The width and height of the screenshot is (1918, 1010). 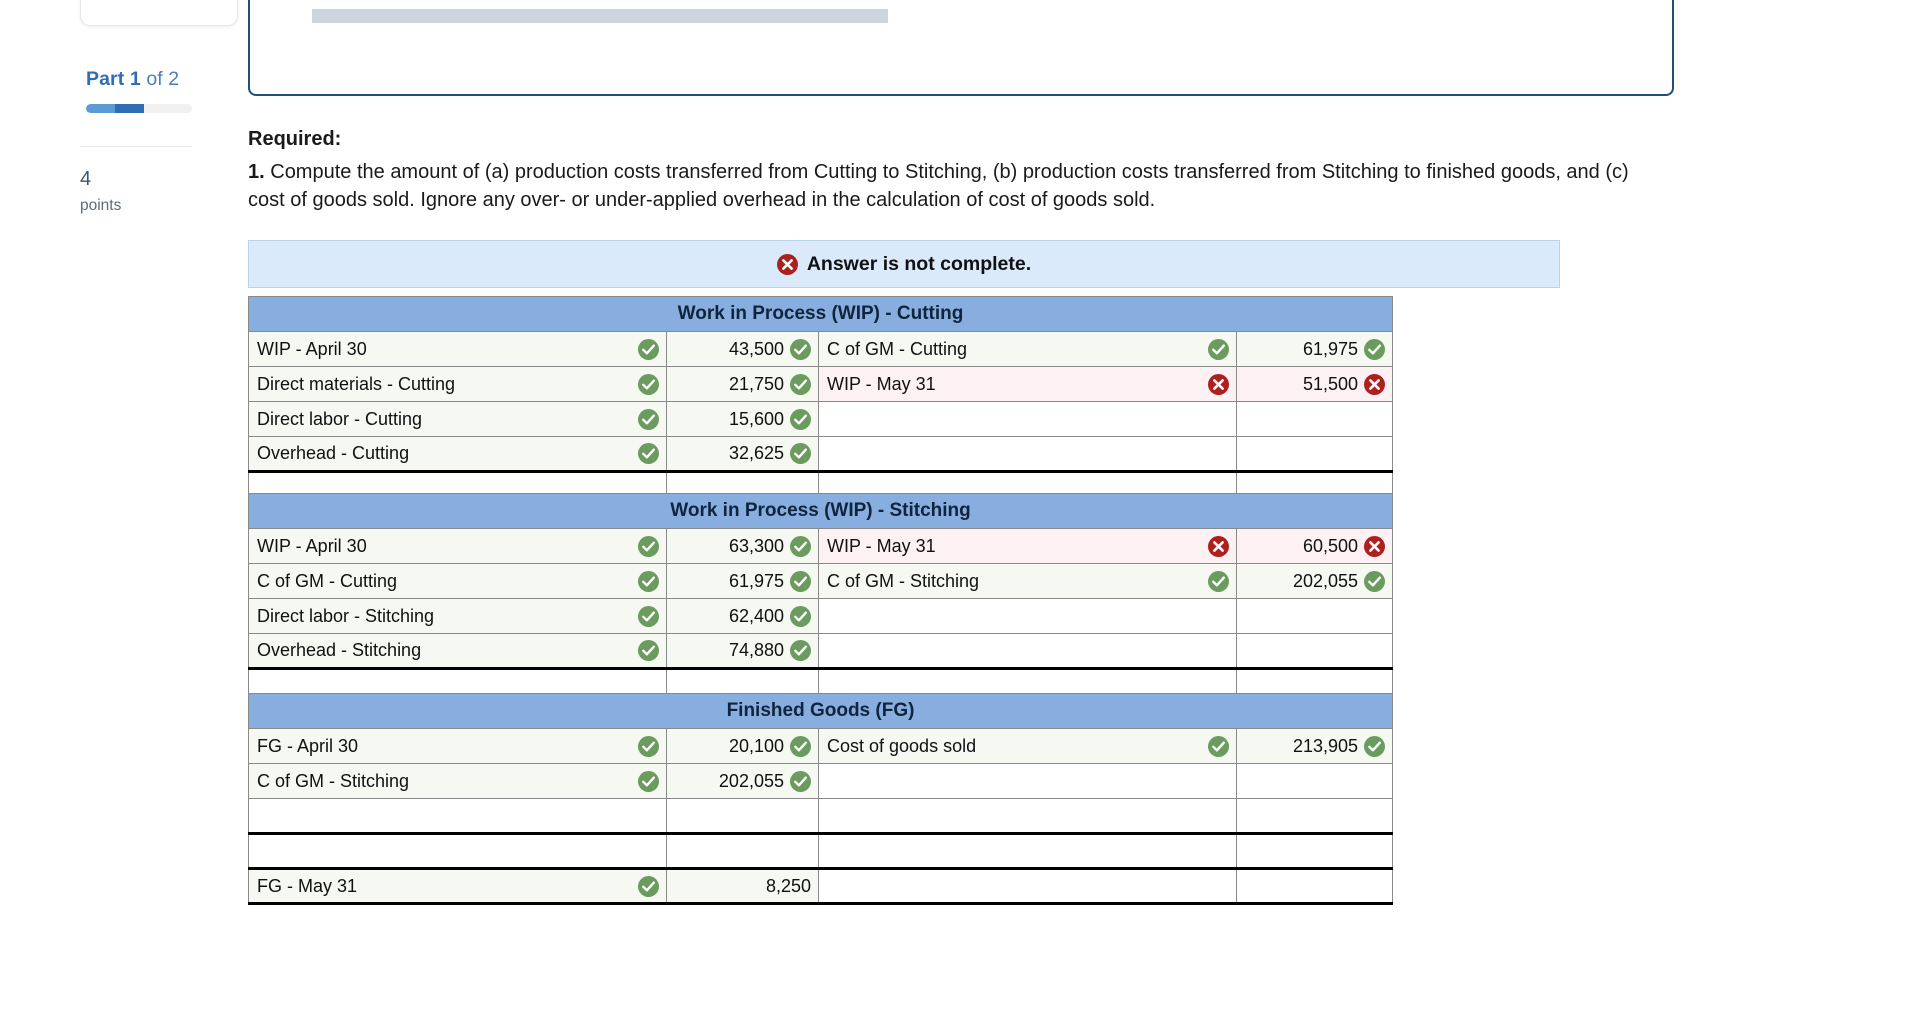 I want to click on row-left-amount-cell: 32,625, so click(x=742, y=454).